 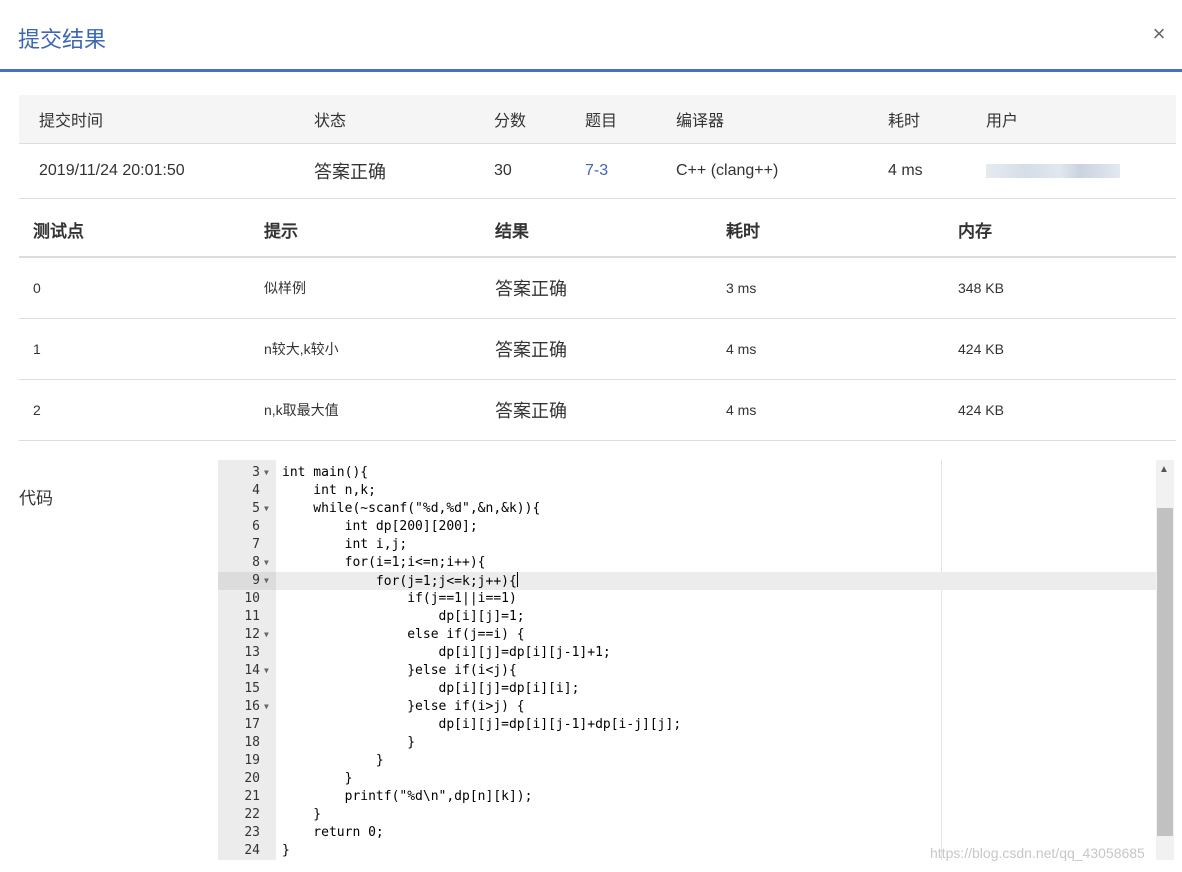 What do you see at coordinates (688, 725) in the screenshot?
I see `code-line: 17 dp[i][j]=dp[i][j-1]+dp[i-j][j];` at bounding box center [688, 725].